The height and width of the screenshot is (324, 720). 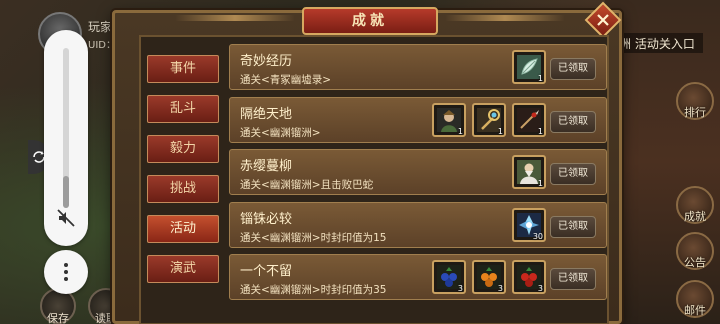 I want to click on volume-level, so click(x=66, y=192).